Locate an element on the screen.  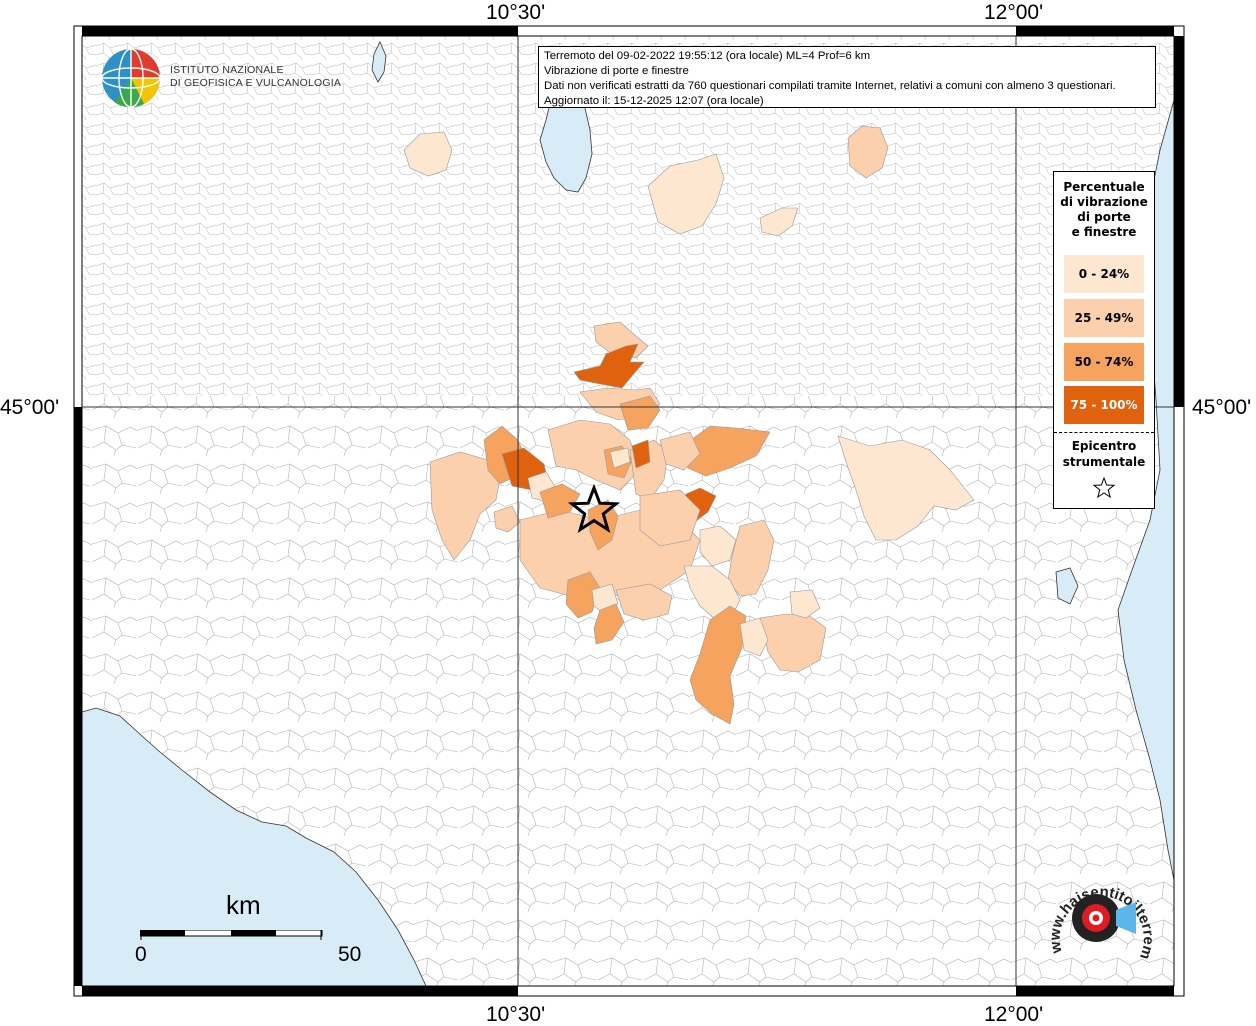
parameter-name: Vibrazione di porte e finestre is located at coordinates (616, 71).